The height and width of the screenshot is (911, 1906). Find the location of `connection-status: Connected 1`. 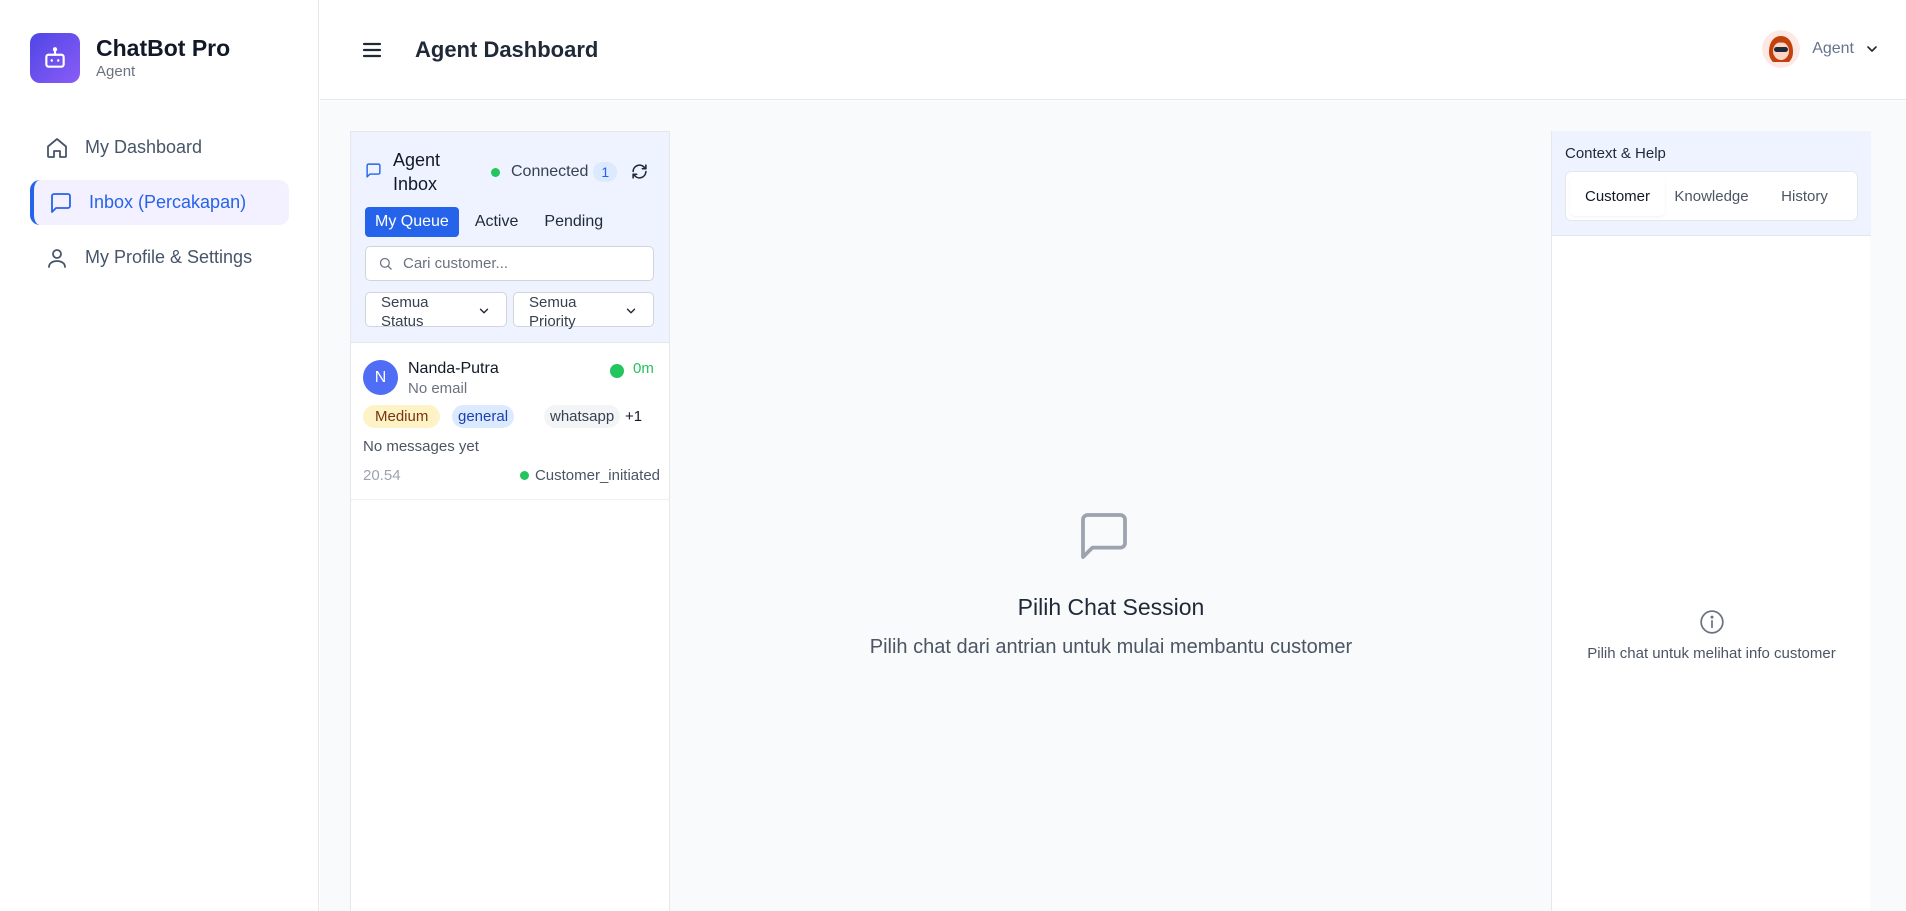

connection-status: Connected 1 is located at coordinates (554, 172).